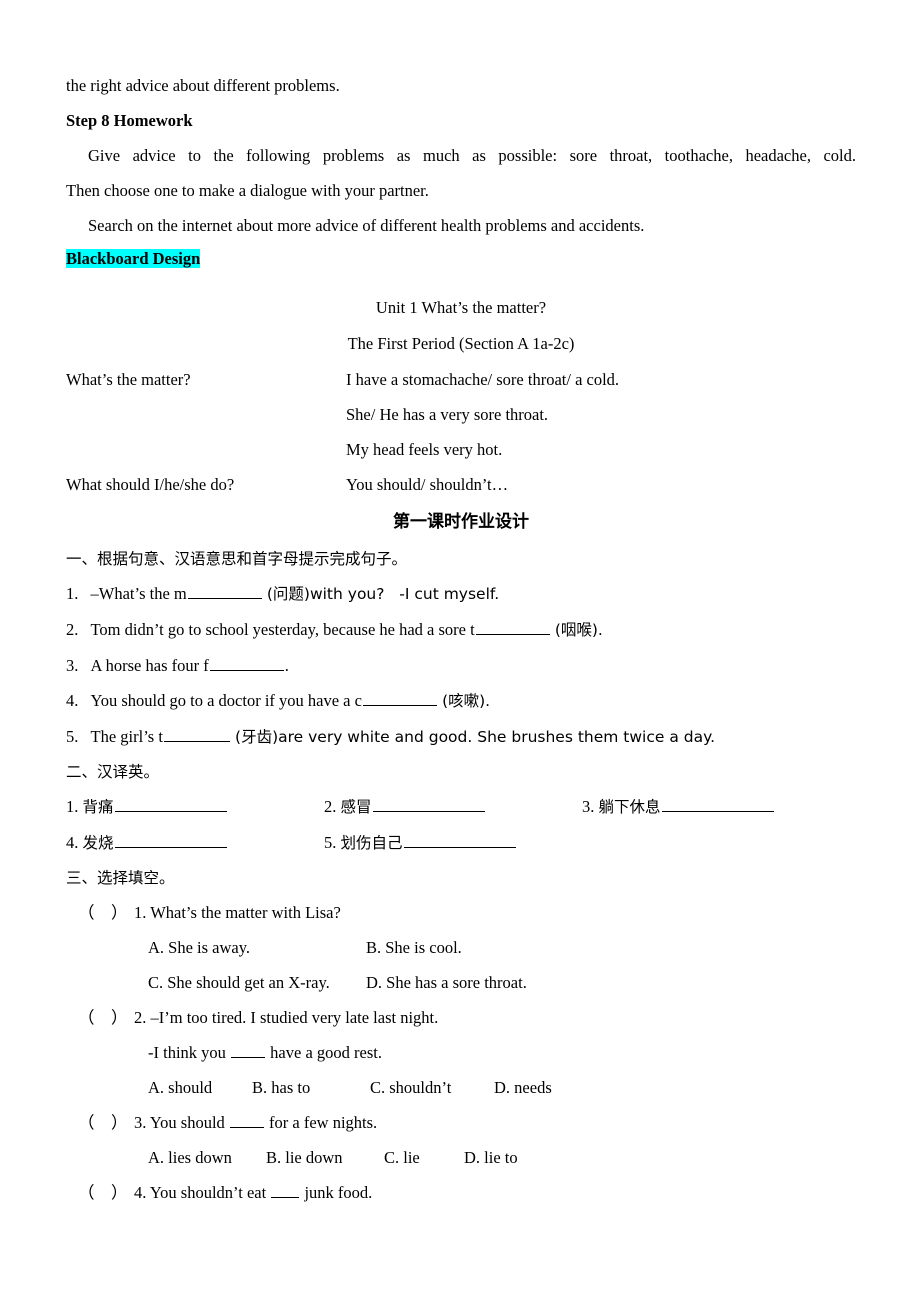 This screenshot has width=920, height=1302. I want to click on multiple-choice-question: （ ） 1. What’s the matter with Lisa?, so click(461, 912).